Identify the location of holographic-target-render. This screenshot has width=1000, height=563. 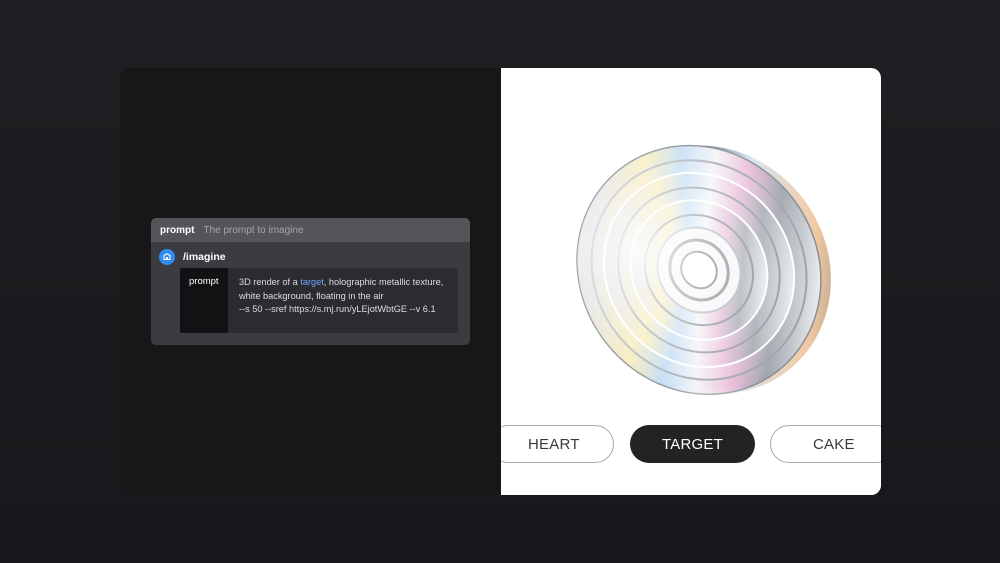
(703, 270).